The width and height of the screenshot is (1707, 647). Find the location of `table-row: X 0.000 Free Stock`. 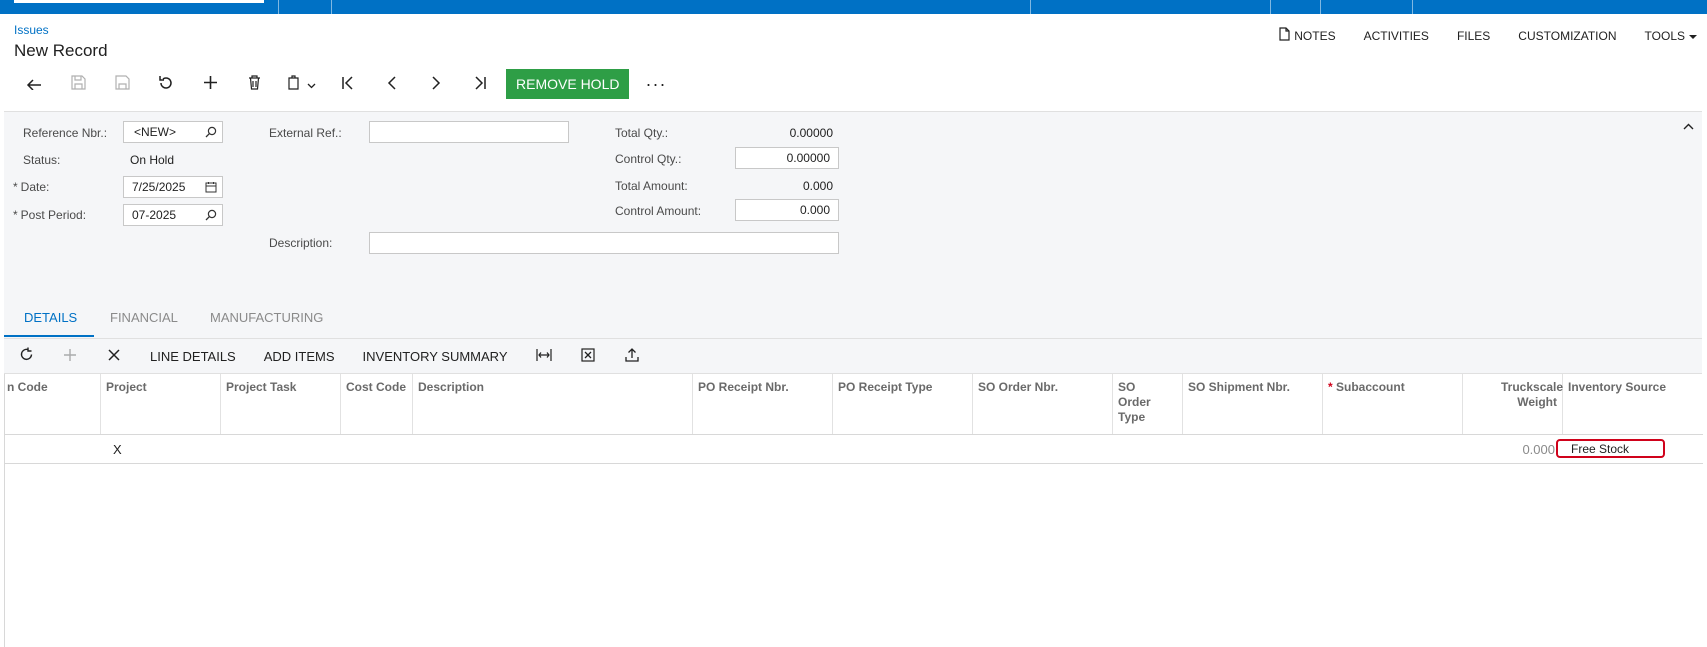

table-row: X 0.000 Free Stock is located at coordinates (854, 449).